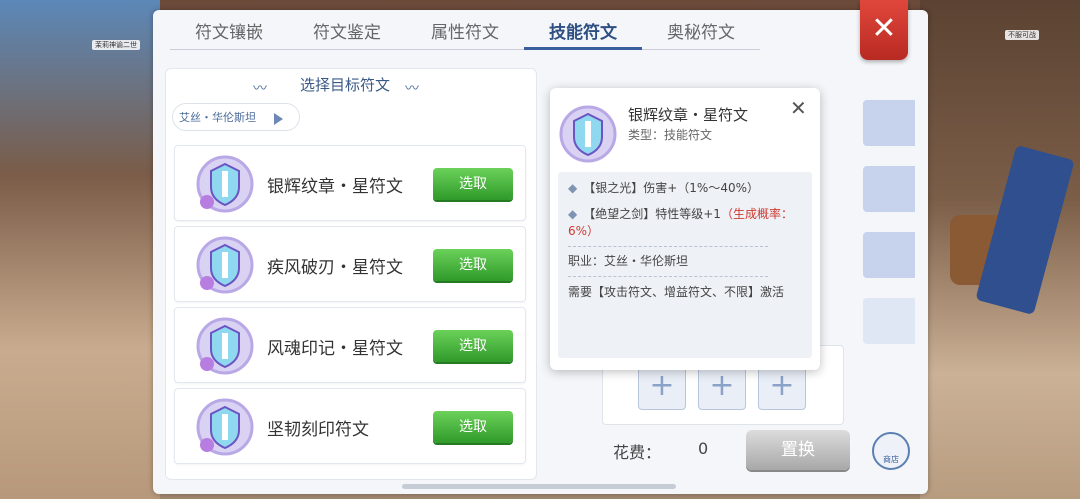 This screenshot has width=1080, height=499. What do you see at coordinates (889, 255) in the screenshot?
I see `tower-rune-icon` at bounding box center [889, 255].